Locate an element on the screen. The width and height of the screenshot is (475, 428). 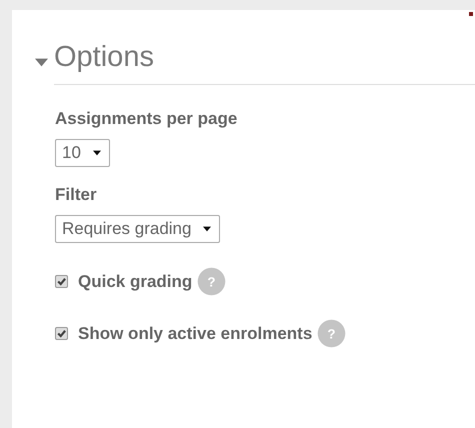
field-label: Assignments per page is located at coordinates (146, 118).